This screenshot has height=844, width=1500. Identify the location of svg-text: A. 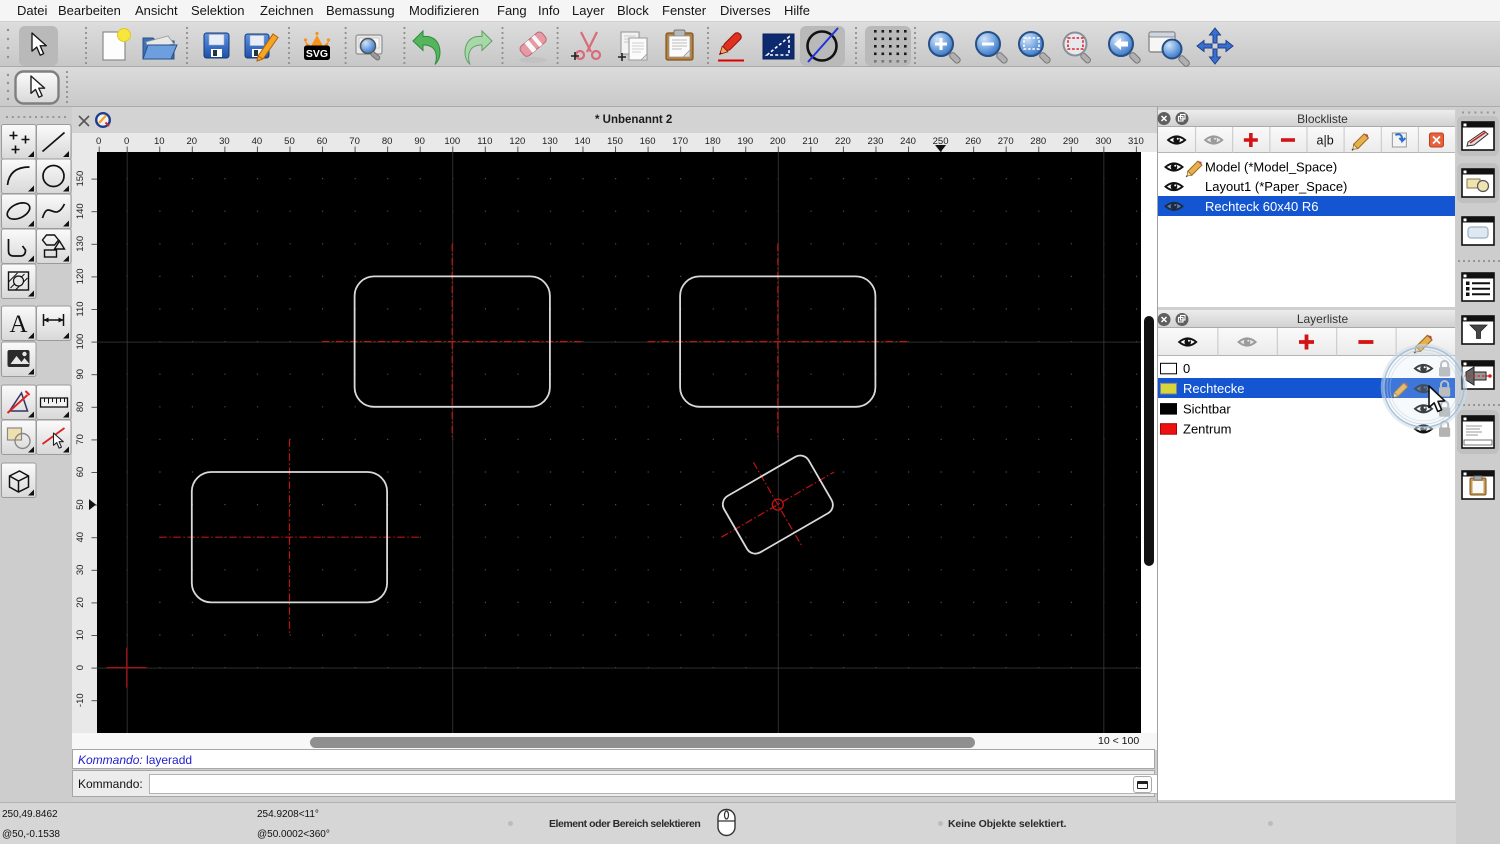
(18, 324).